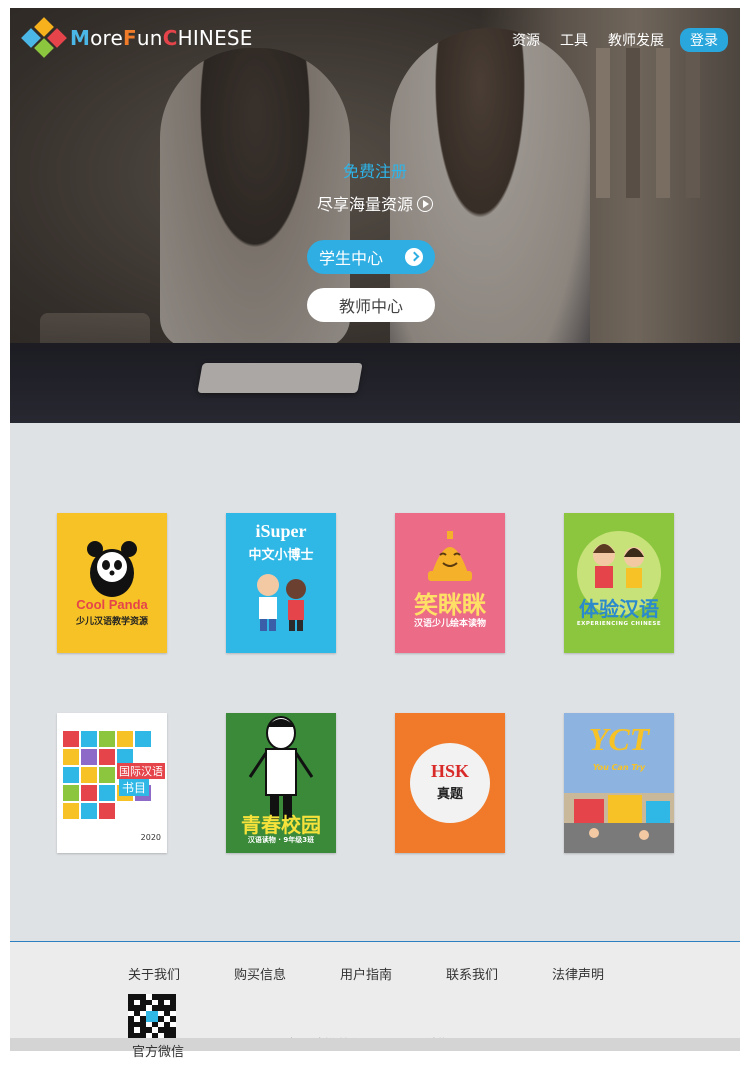  Describe the element at coordinates (152, 1016) in the screenshot. I see `wechat-qr-code` at that location.